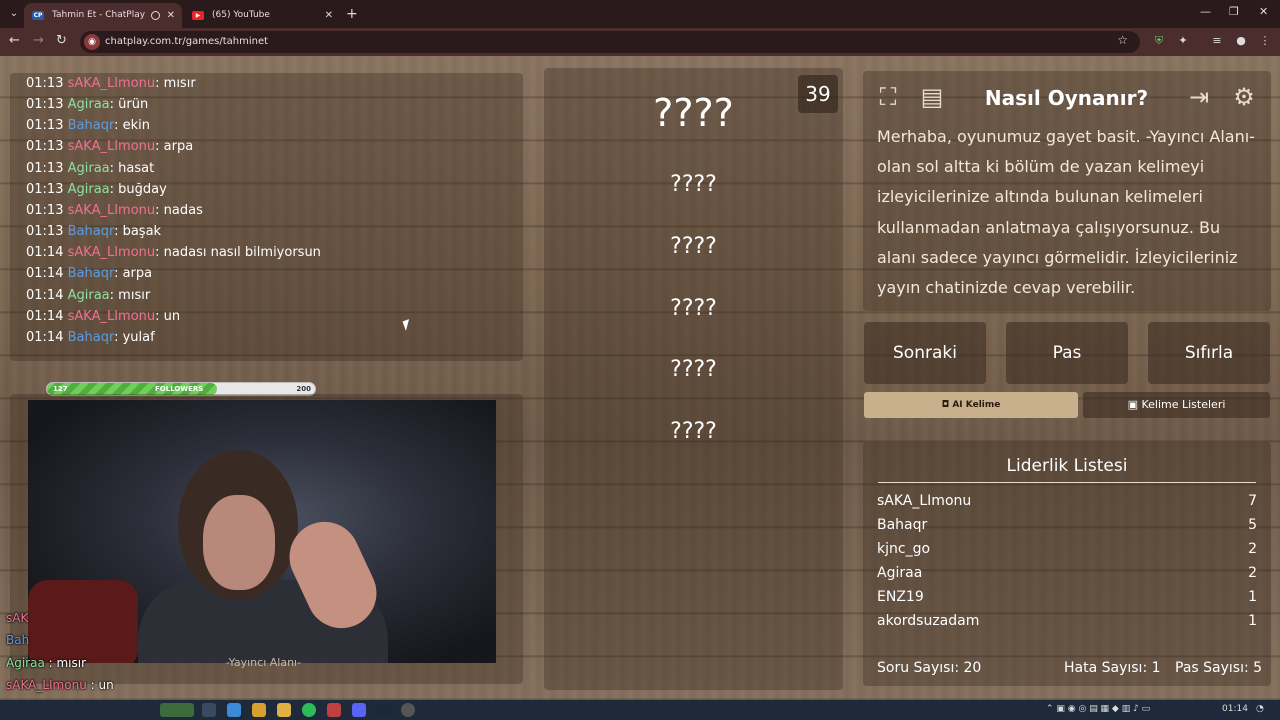 Image resolution: width=1280 pixels, height=720 pixels. Describe the element at coordinates (1263, 11) in the screenshot. I see `close-window-button: ✕` at that location.